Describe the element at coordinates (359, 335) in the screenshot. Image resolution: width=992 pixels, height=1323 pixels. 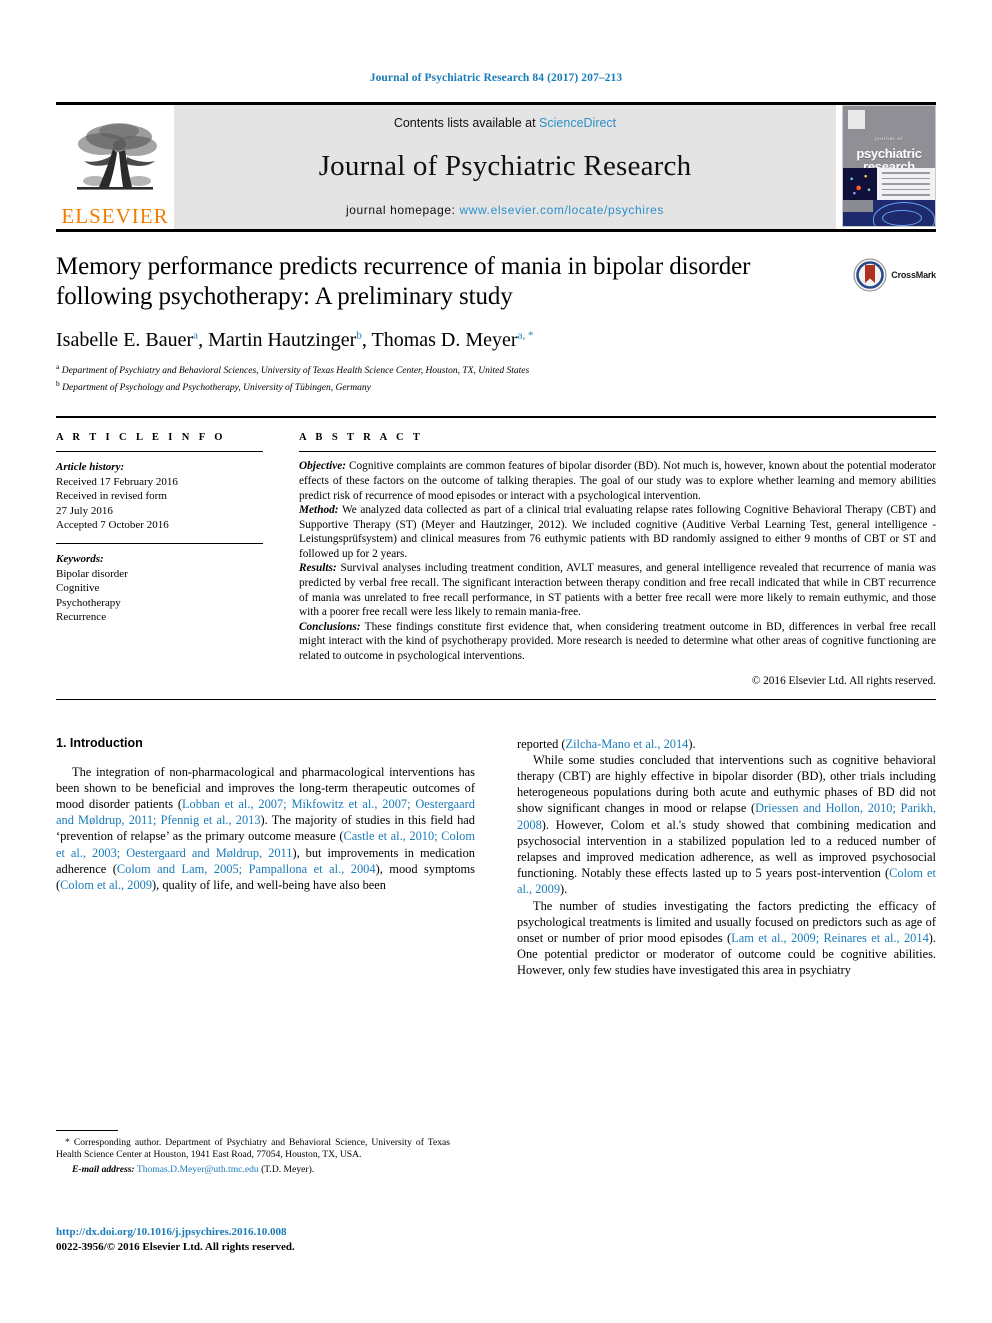
I see `author-affil-mark: b` at that location.